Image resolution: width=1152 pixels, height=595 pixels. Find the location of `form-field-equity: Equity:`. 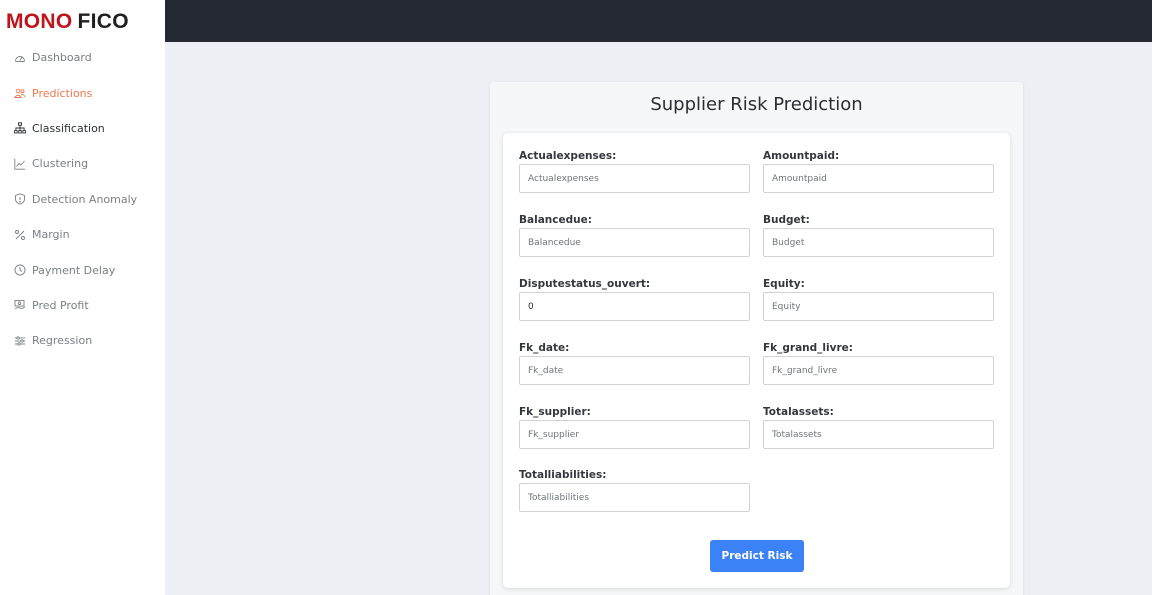

form-field-equity: Equity: is located at coordinates (878, 299).